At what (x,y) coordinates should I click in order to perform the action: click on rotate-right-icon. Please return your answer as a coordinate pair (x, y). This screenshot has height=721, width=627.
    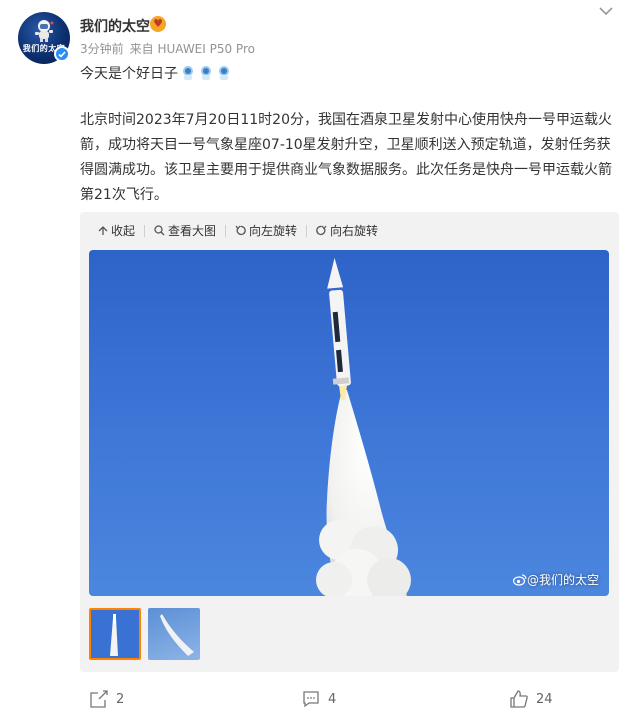
    Looking at the image, I should click on (321, 230).